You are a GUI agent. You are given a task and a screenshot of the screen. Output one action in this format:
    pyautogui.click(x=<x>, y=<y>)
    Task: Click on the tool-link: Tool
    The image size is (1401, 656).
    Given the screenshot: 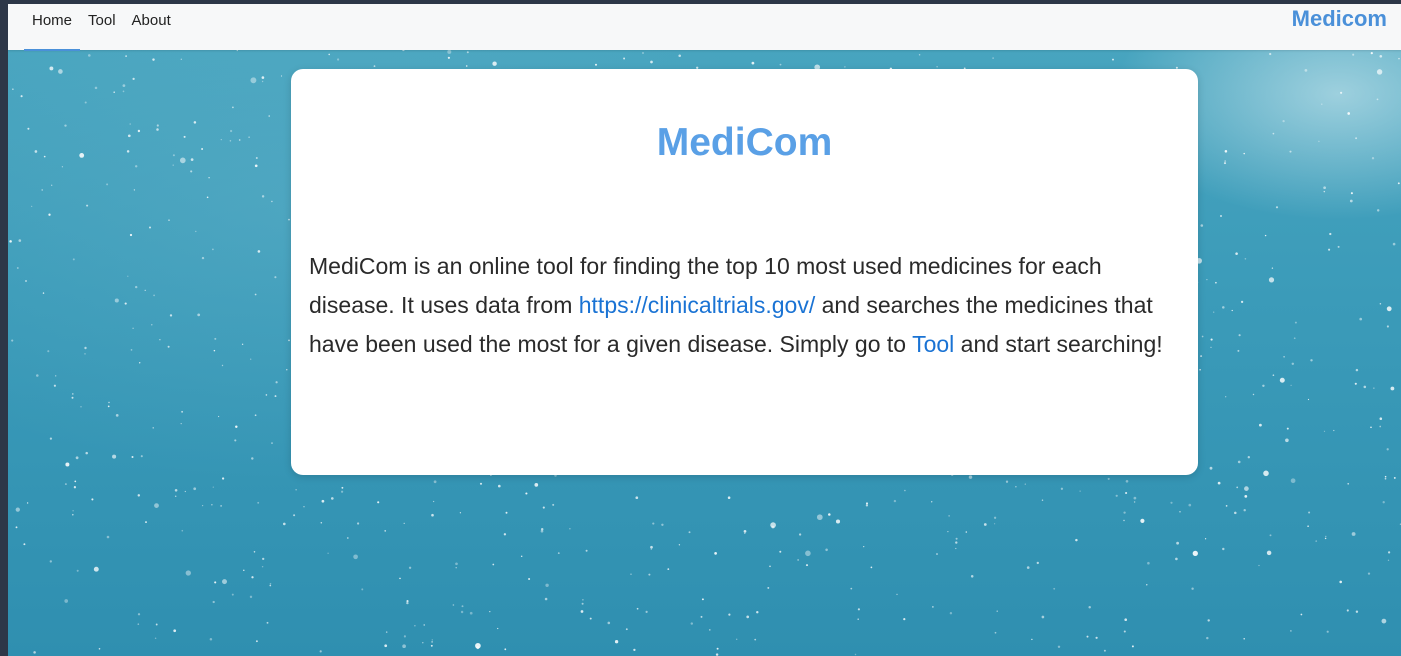 What is the action you would take?
    pyautogui.click(x=933, y=344)
    